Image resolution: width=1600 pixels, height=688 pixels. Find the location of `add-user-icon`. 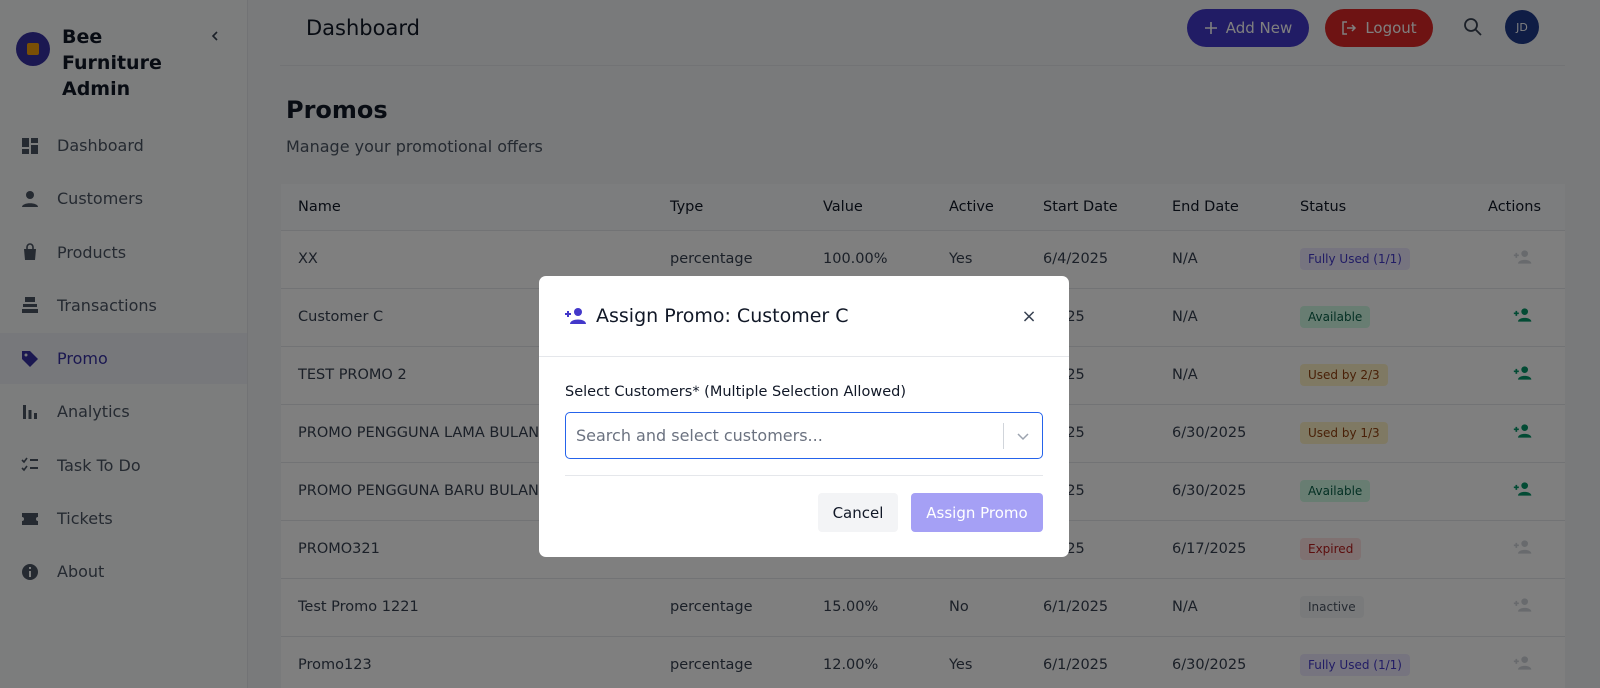

add-user-icon is located at coordinates (575, 316).